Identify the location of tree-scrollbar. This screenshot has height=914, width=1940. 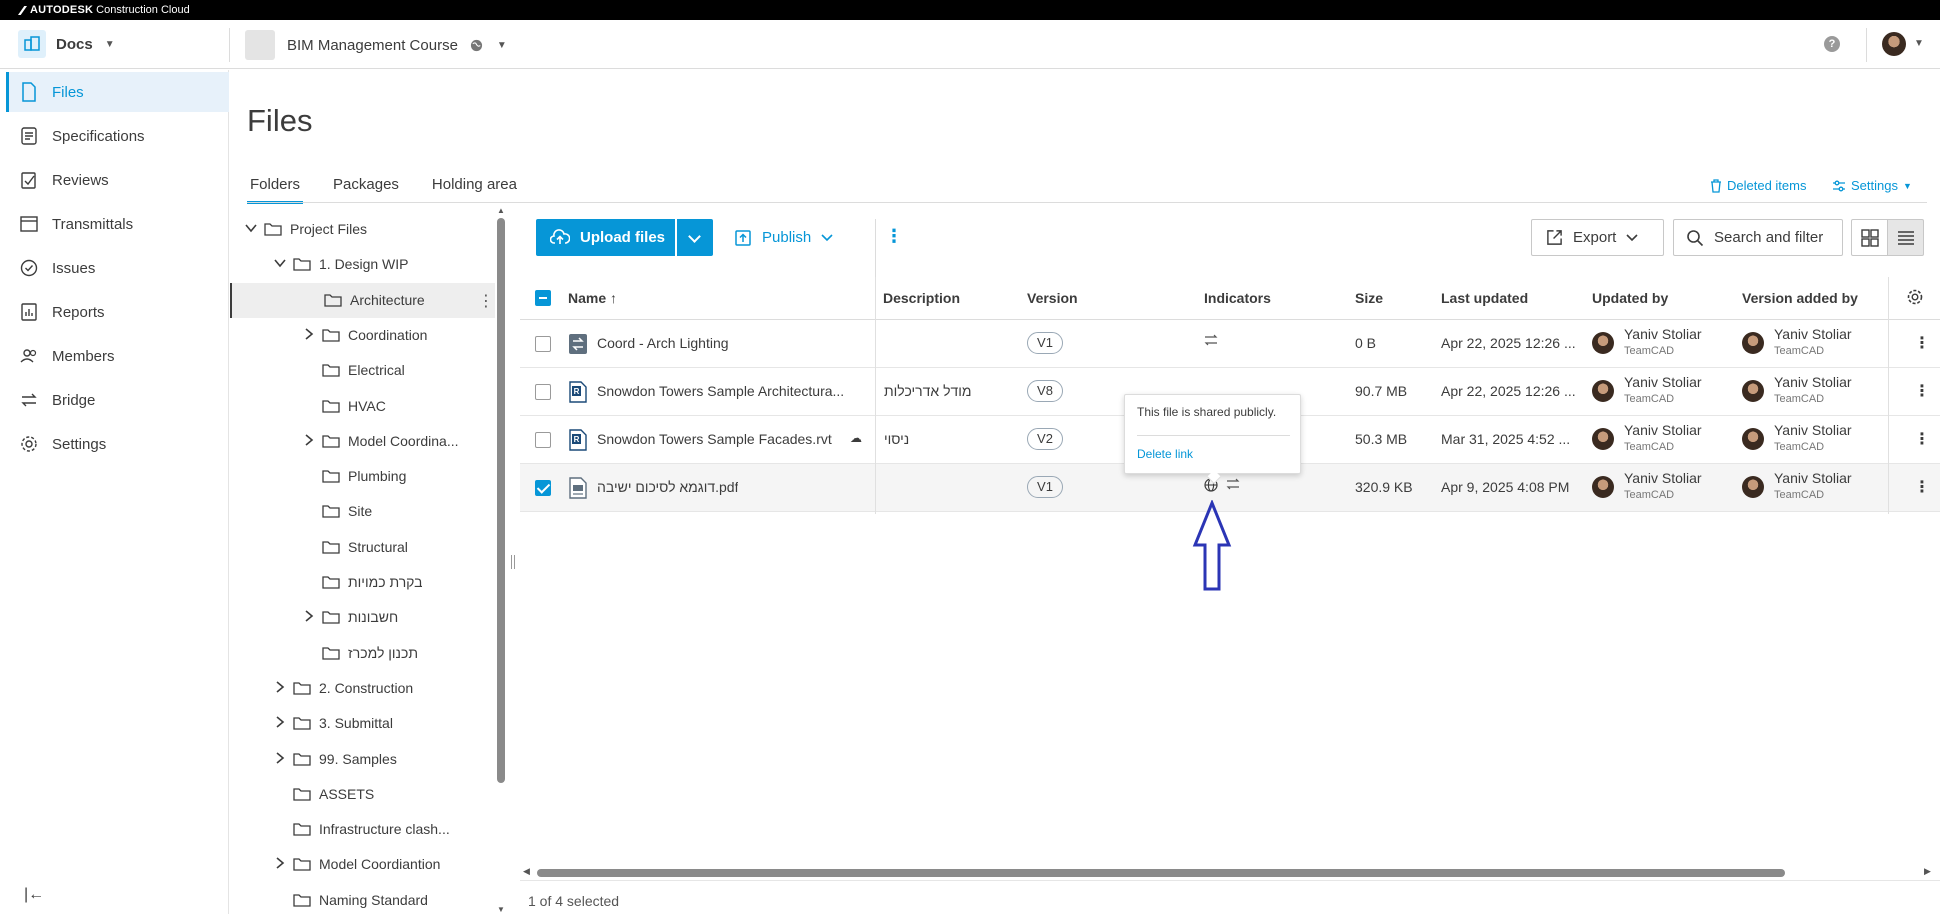
(501, 500).